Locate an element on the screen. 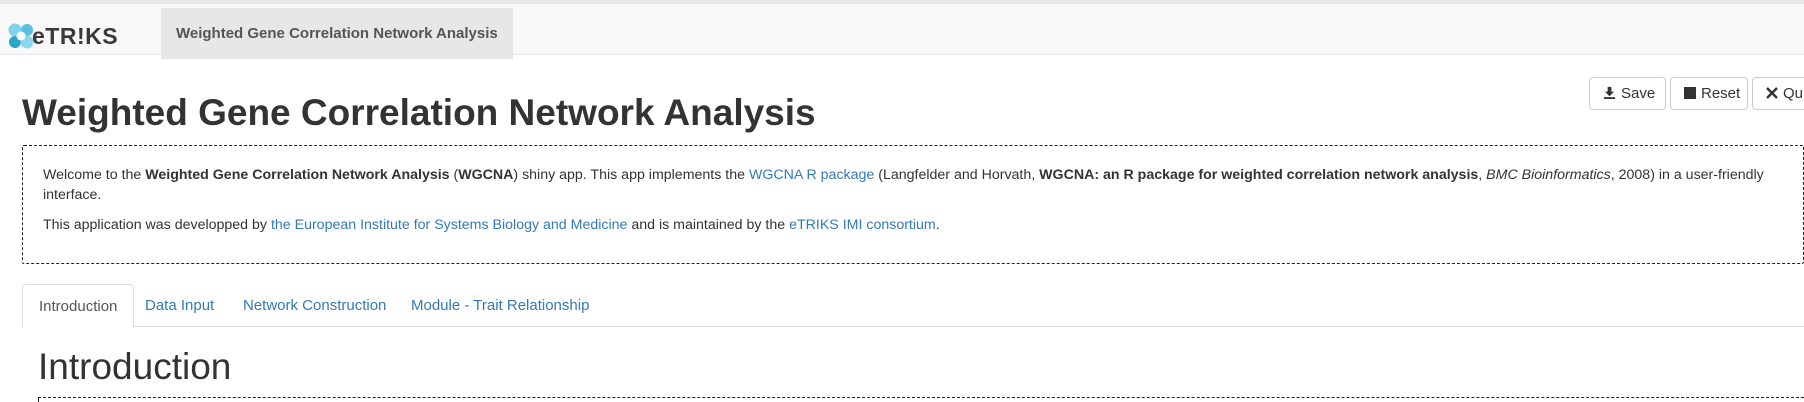 The width and height of the screenshot is (1804, 402). intro-text: (Langfelder and Horvath, is located at coordinates (957, 175).